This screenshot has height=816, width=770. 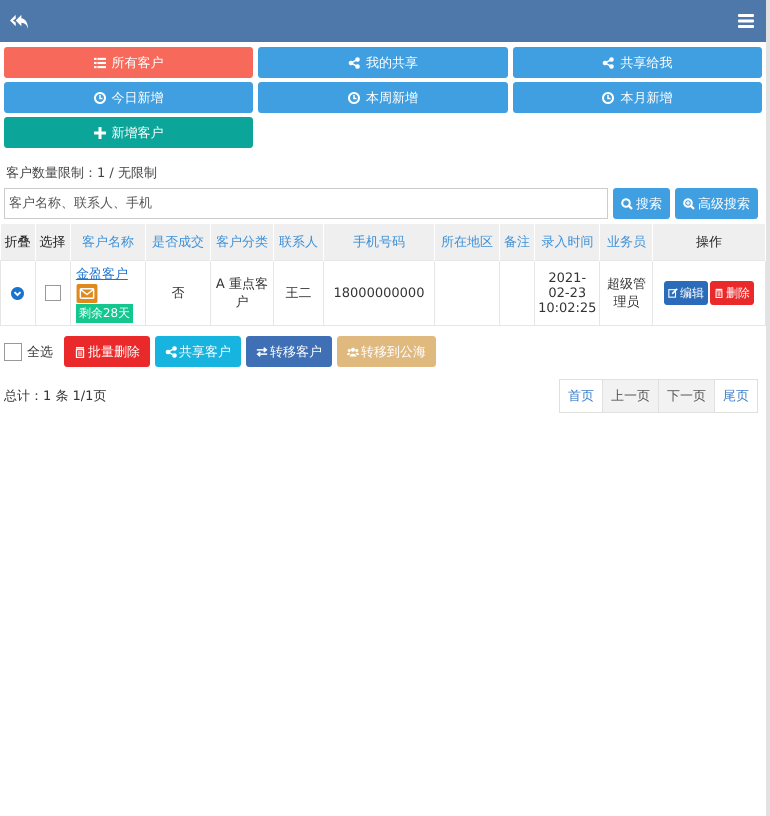 I want to click on mail-icon, so click(x=87, y=293).